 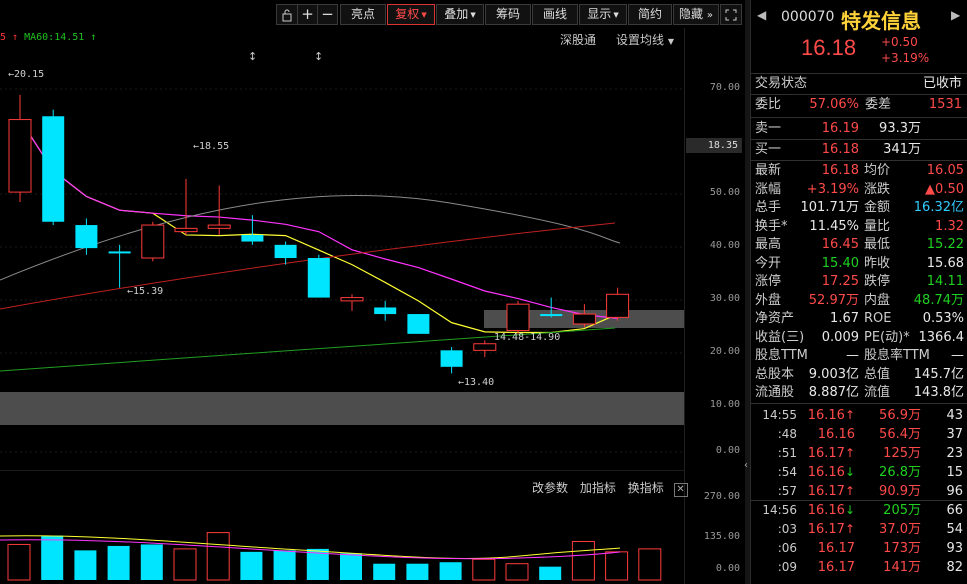 I want to click on overlay-dropdown: 叠加 ▼, so click(x=460, y=14).